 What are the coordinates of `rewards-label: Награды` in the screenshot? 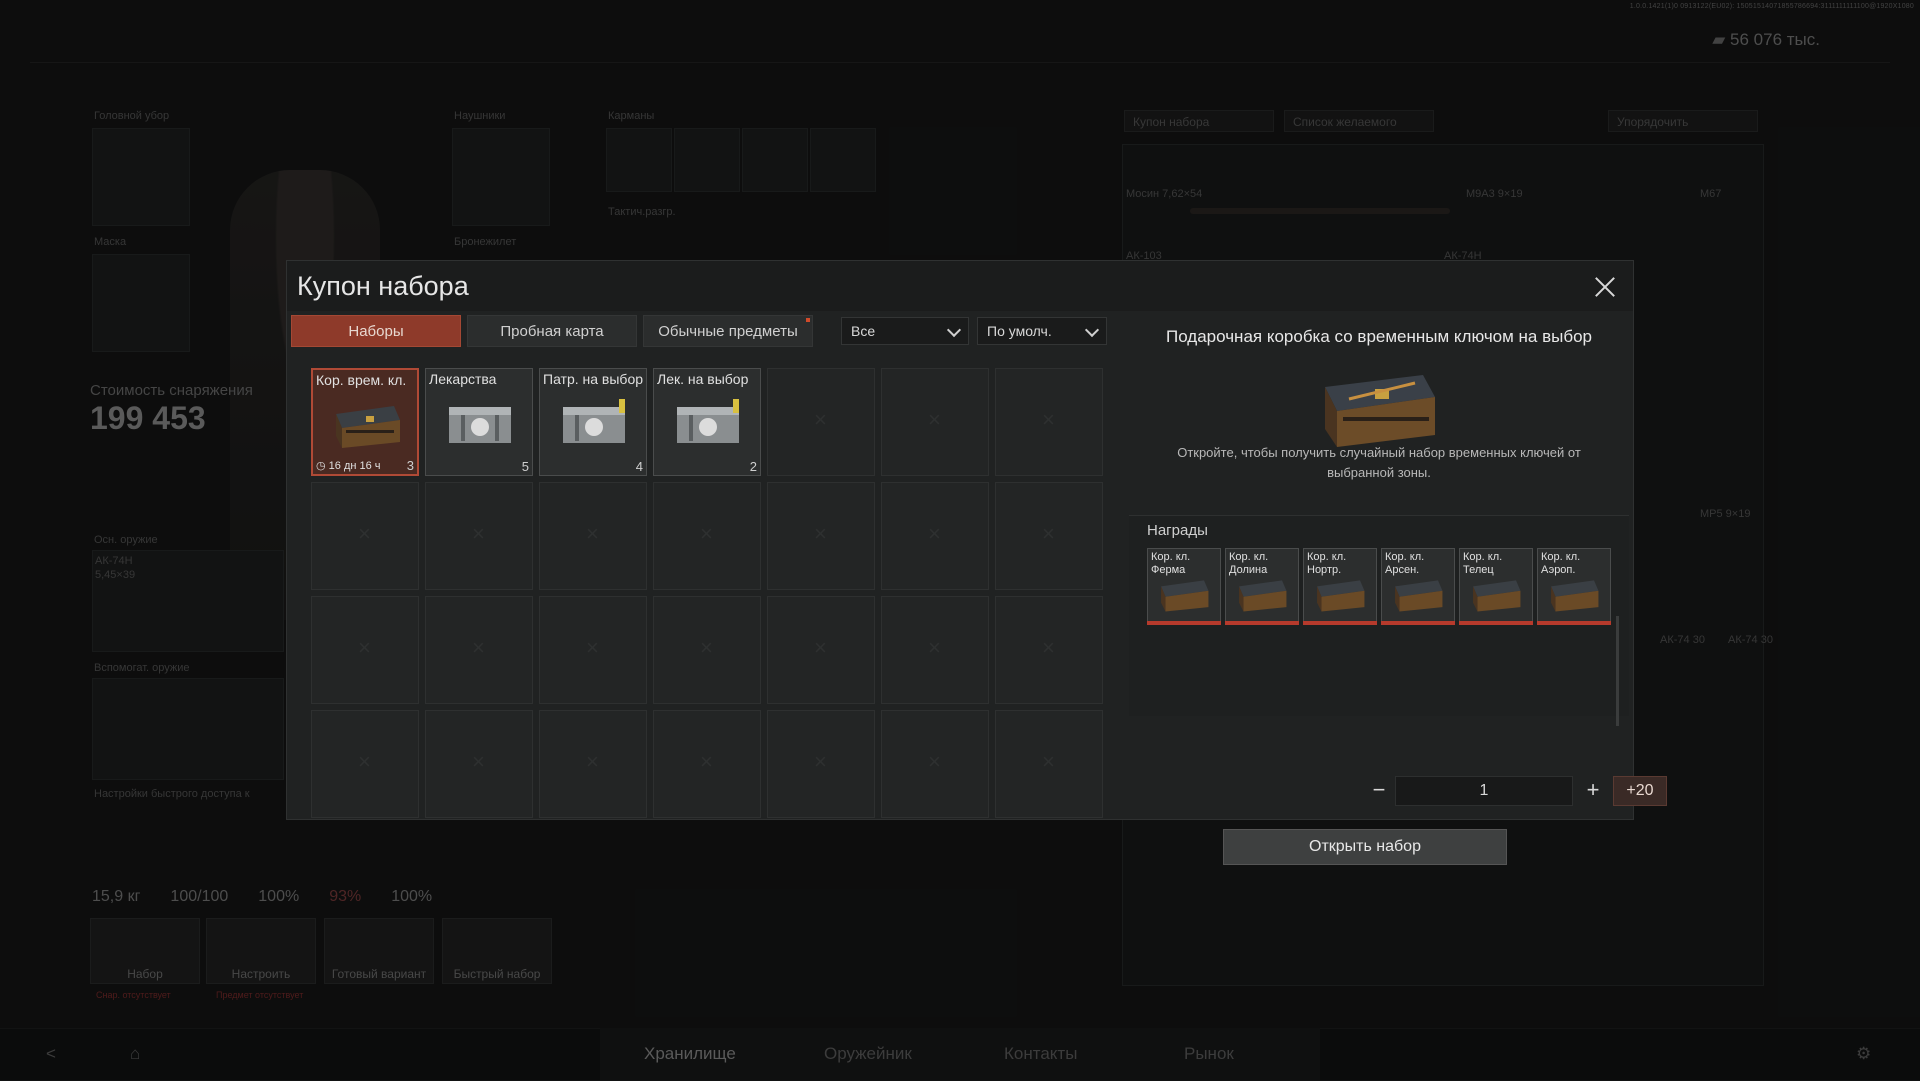 It's located at (1177, 530).